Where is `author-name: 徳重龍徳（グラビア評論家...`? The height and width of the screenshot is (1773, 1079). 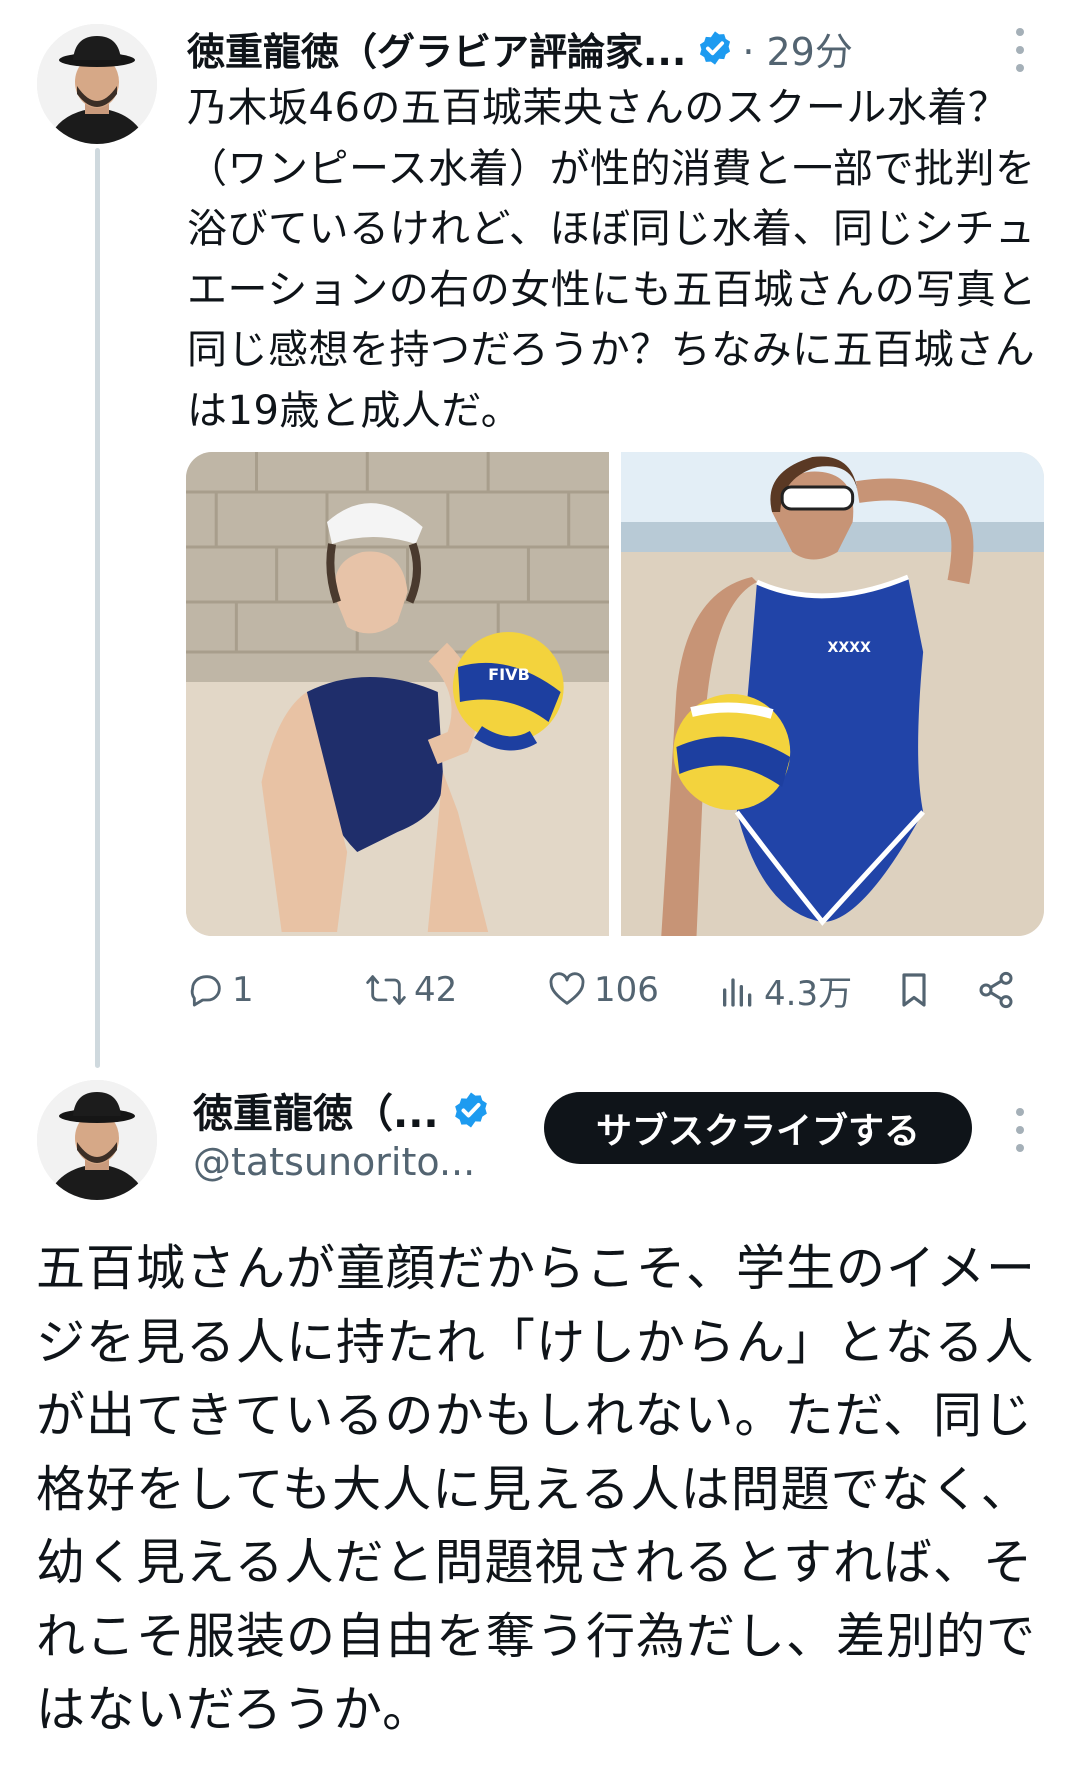
author-name: 徳重龍徳（グラビア評論家... is located at coordinates (436, 48).